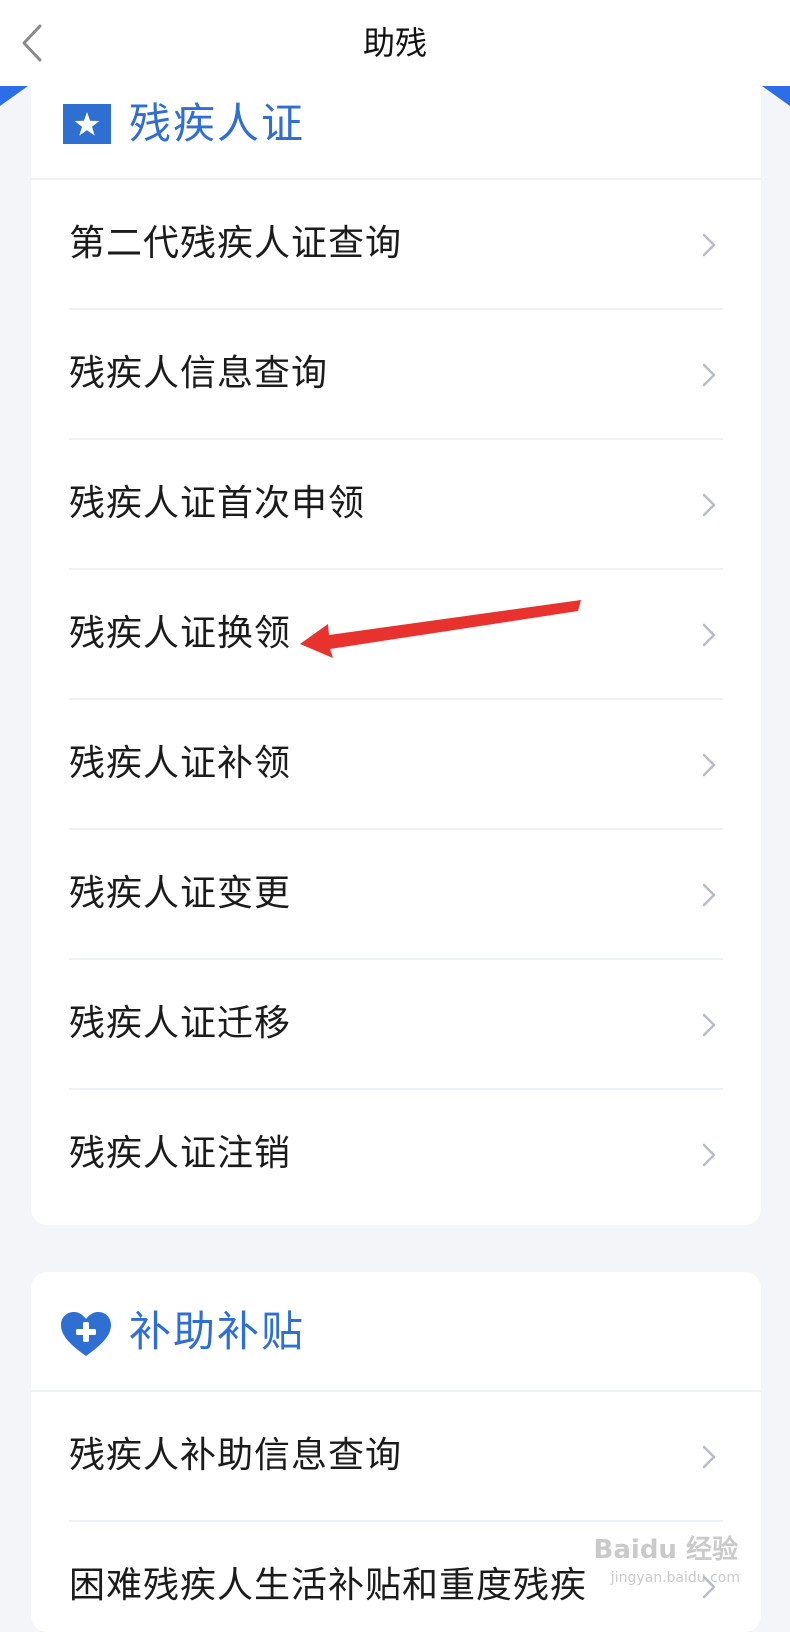 The width and height of the screenshot is (790, 1632). What do you see at coordinates (236, 243) in the screenshot?
I see `list-item-label: 第二代残疾人证查询` at bounding box center [236, 243].